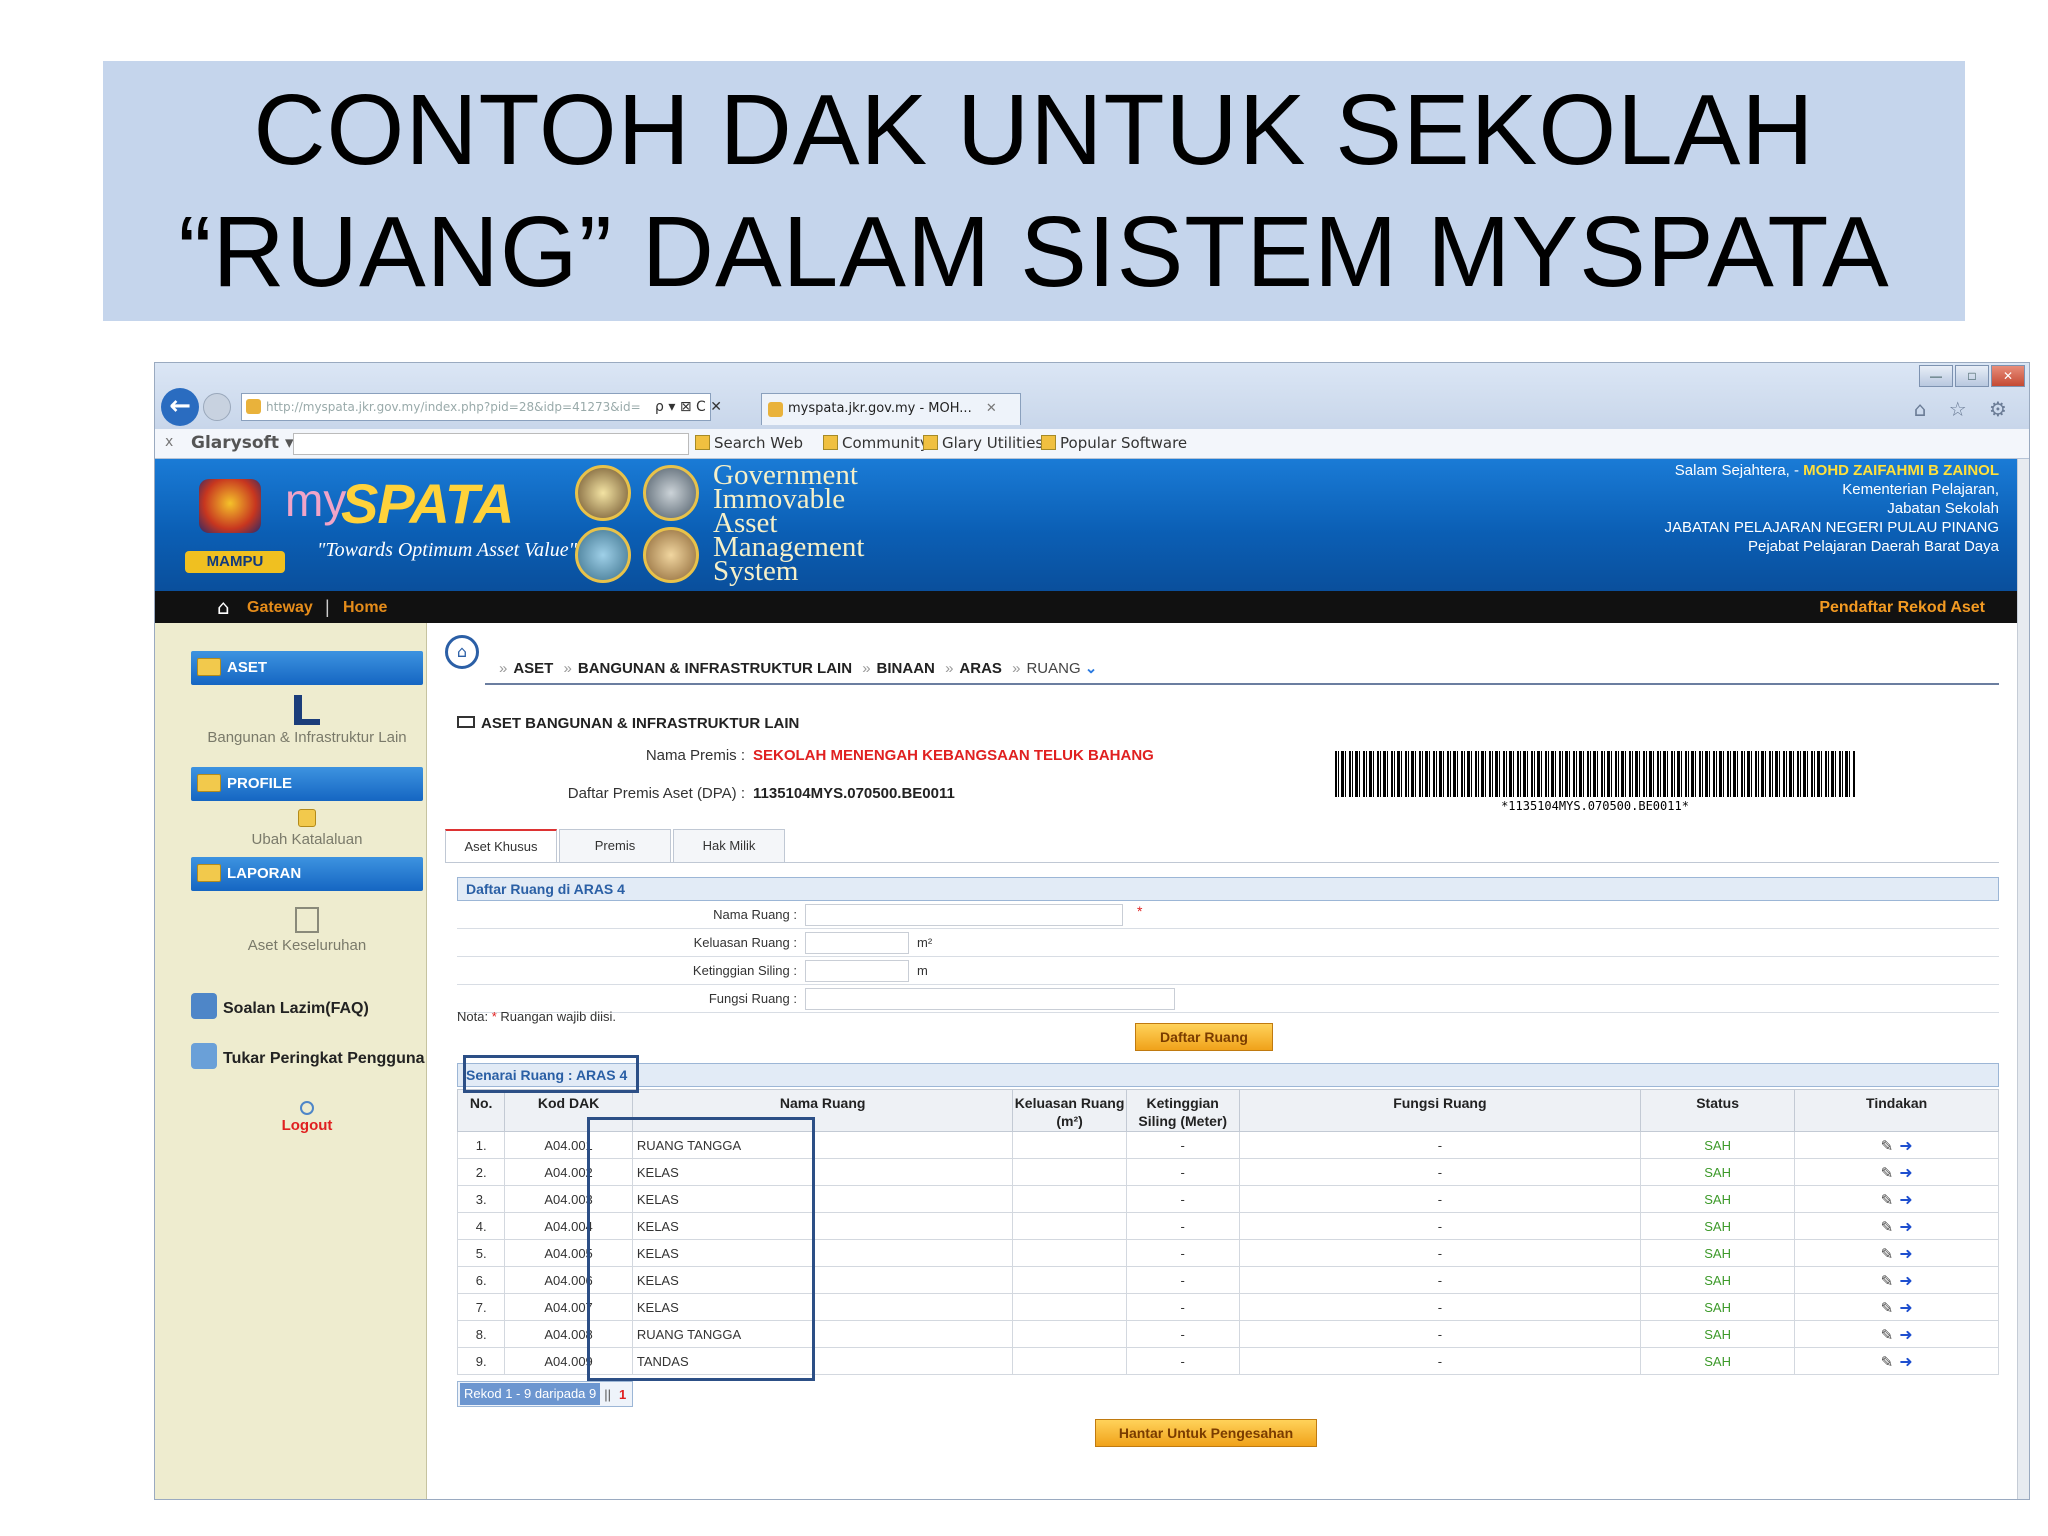 The image size is (2048, 1536). I want to click on hantar-pengesahan-button: Hantar Untuk Pengesahan, so click(1206, 1433).